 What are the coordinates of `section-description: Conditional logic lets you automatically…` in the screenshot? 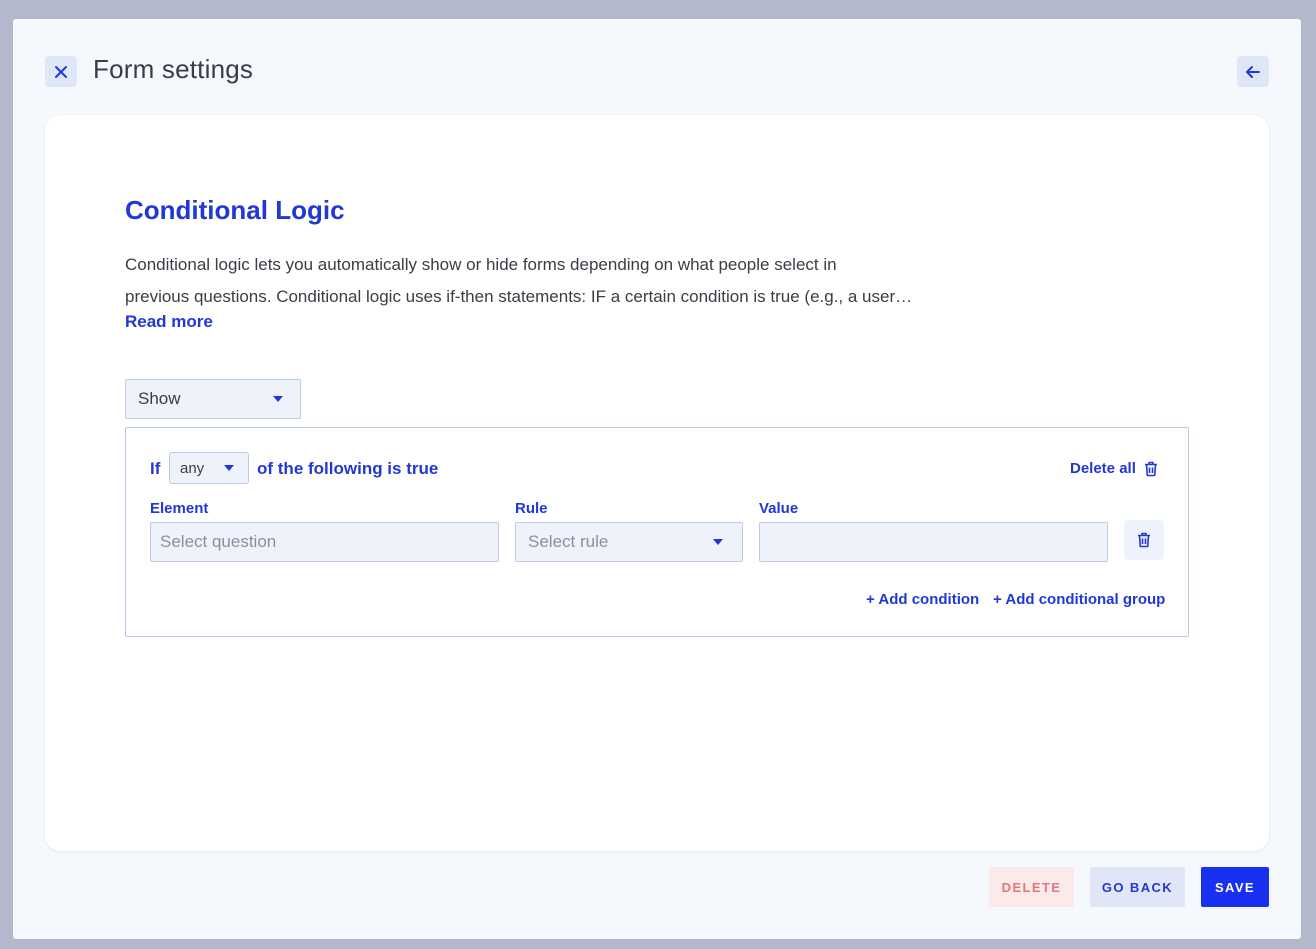 It's located at (525, 281).